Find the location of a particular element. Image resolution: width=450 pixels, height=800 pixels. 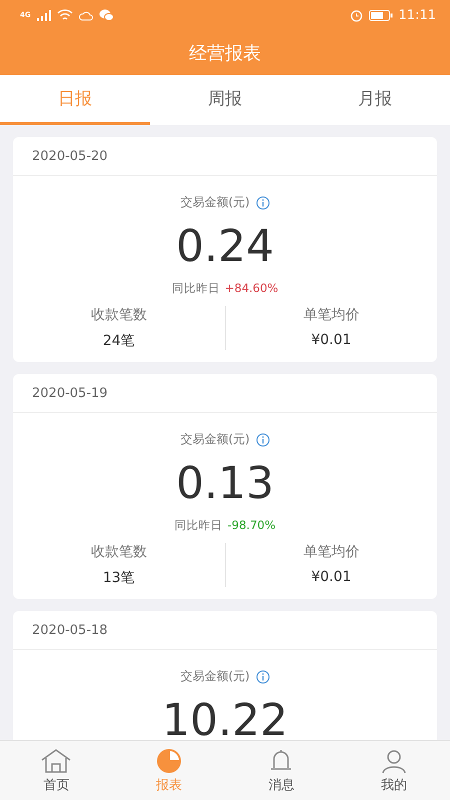

change-percent: +84.60% is located at coordinates (251, 288).